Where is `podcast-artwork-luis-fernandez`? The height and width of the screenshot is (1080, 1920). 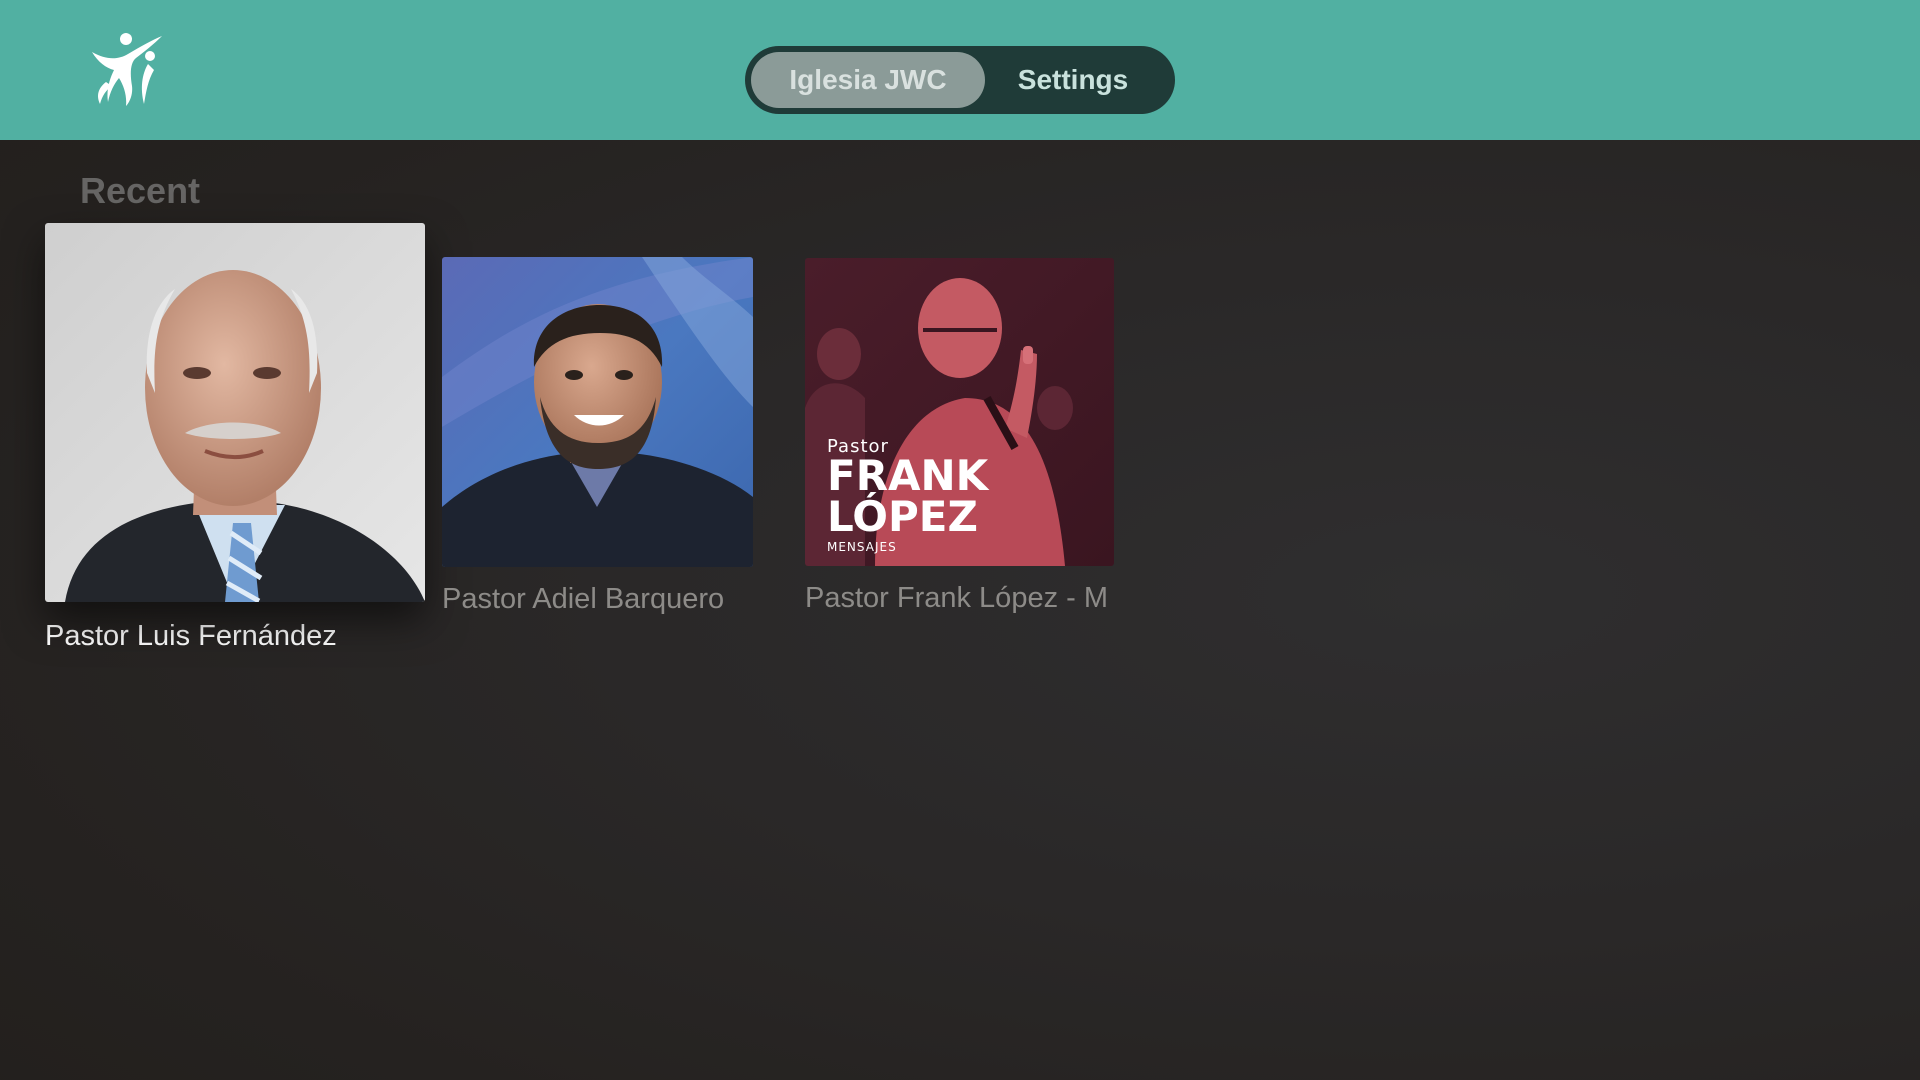
podcast-artwork-luis-fernandez is located at coordinates (235, 412).